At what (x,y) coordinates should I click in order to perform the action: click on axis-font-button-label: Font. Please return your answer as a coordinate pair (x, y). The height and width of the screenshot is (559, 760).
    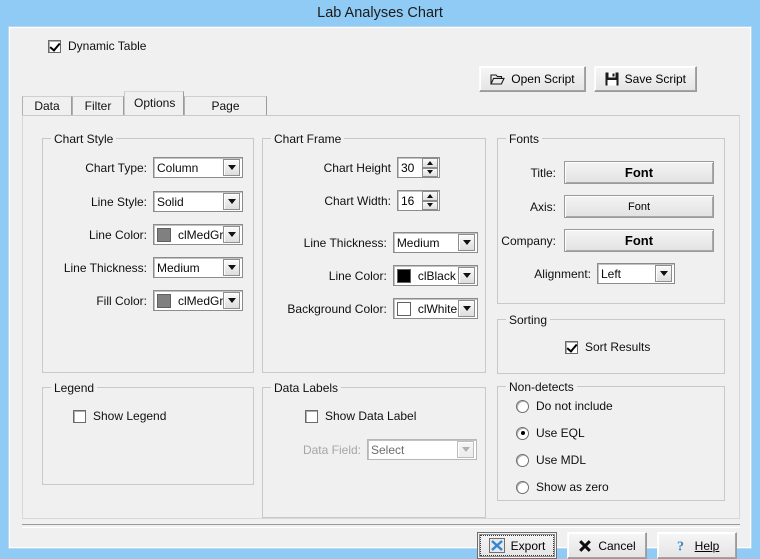
    Looking at the image, I should click on (638, 206).